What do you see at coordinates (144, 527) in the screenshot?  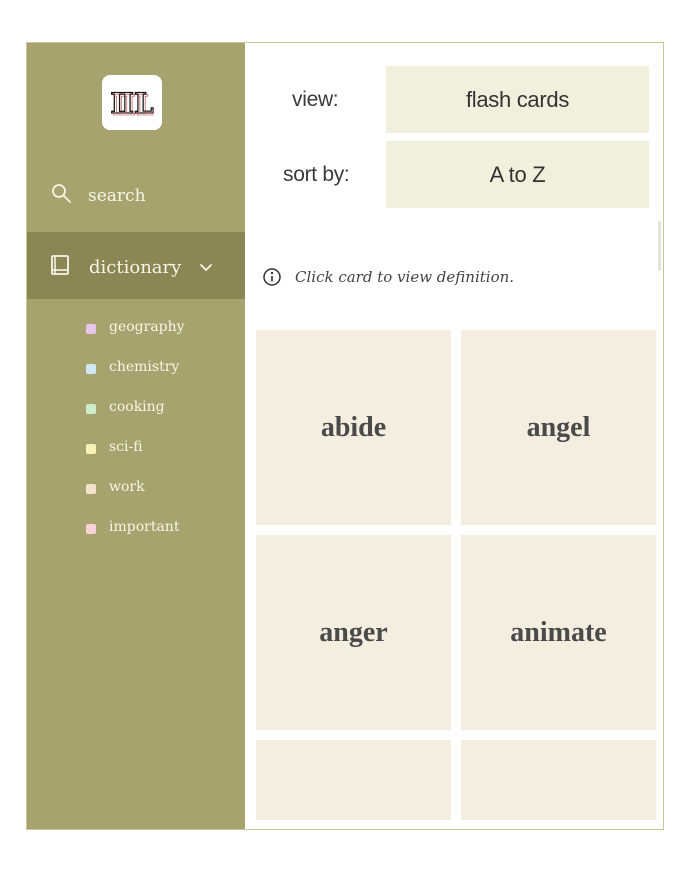 I see `tag-label: important` at bounding box center [144, 527].